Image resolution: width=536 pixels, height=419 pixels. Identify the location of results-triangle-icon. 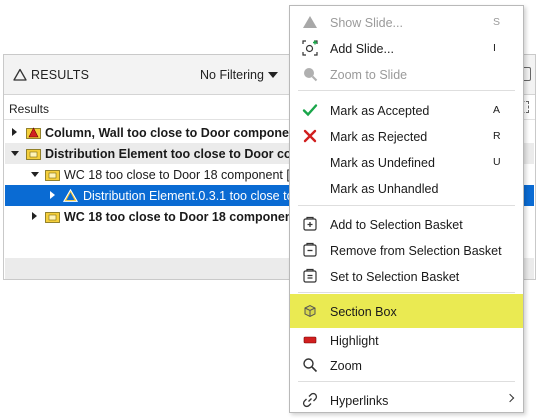
(20, 74).